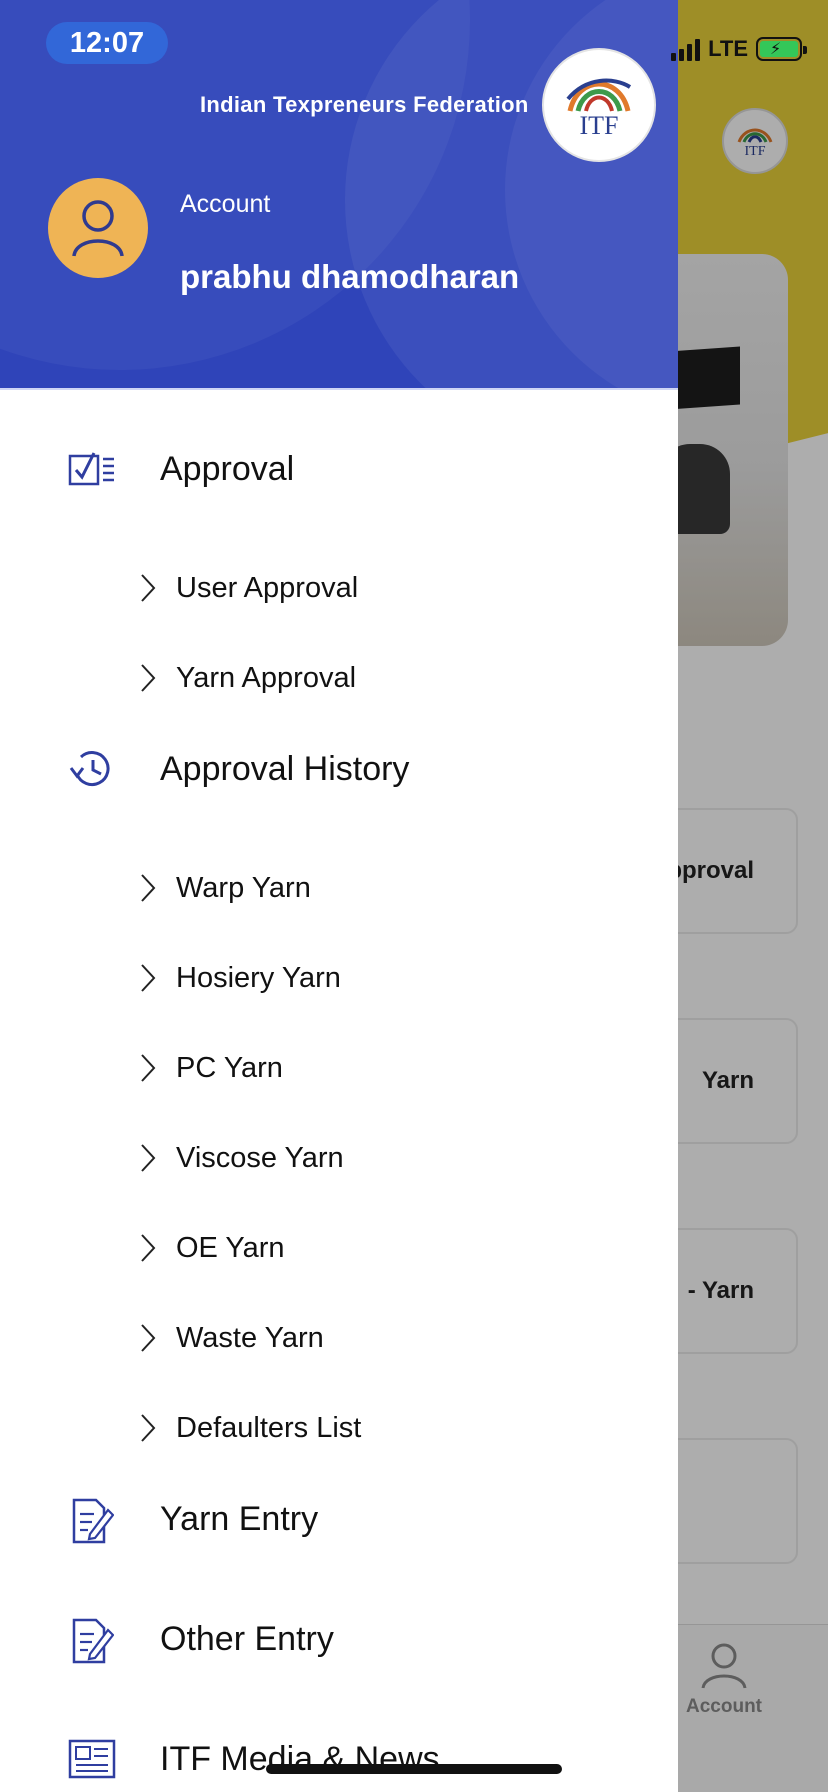 Image resolution: width=828 pixels, height=1792 pixels. I want to click on menu-item-yarn-approval: Yarn Approval, so click(339, 678).